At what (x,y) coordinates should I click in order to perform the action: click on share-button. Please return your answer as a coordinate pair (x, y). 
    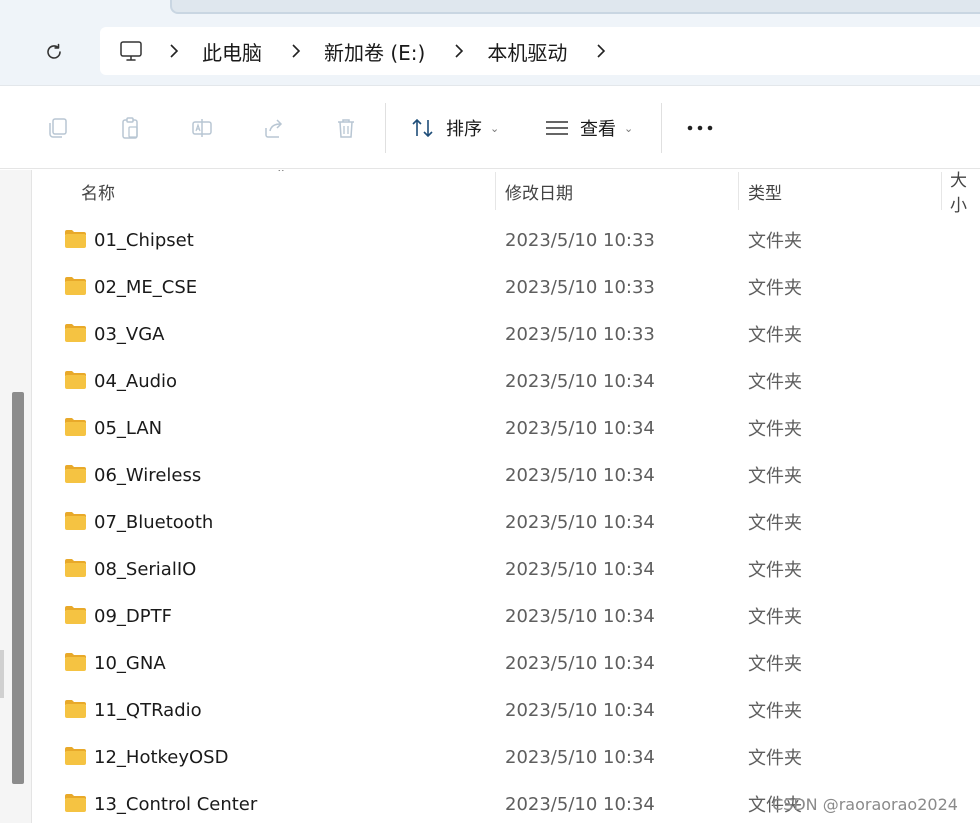
    Looking at the image, I should click on (274, 128).